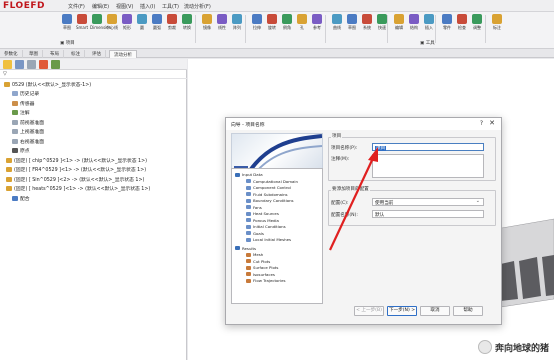  What do you see at coordinates (258, 261) in the screenshot?
I see `wizard-result-item: Cut Plots` at bounding box center [258, 261].